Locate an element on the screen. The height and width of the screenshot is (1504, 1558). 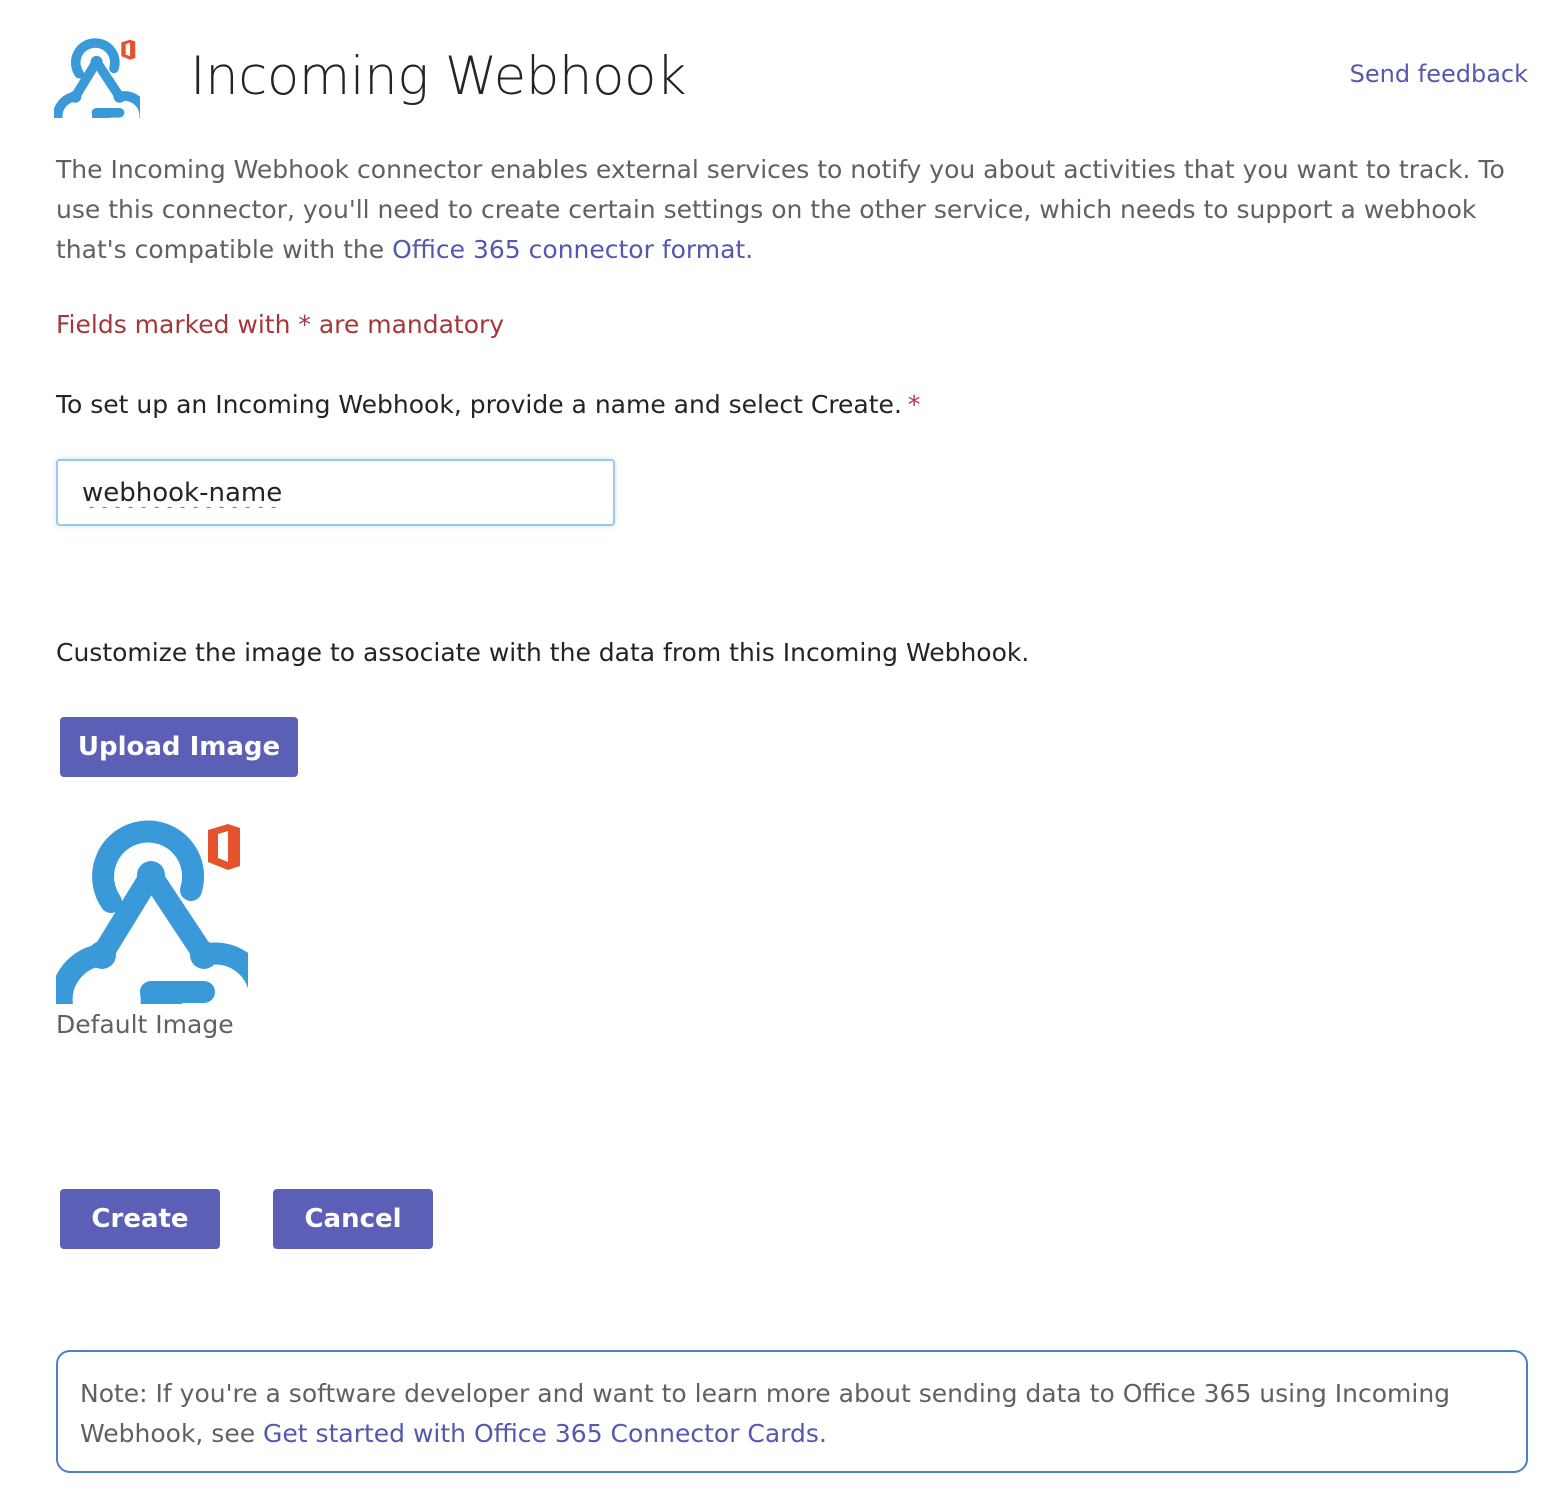
page-title: Incoming Webhook is located at coordinates (438, 76).